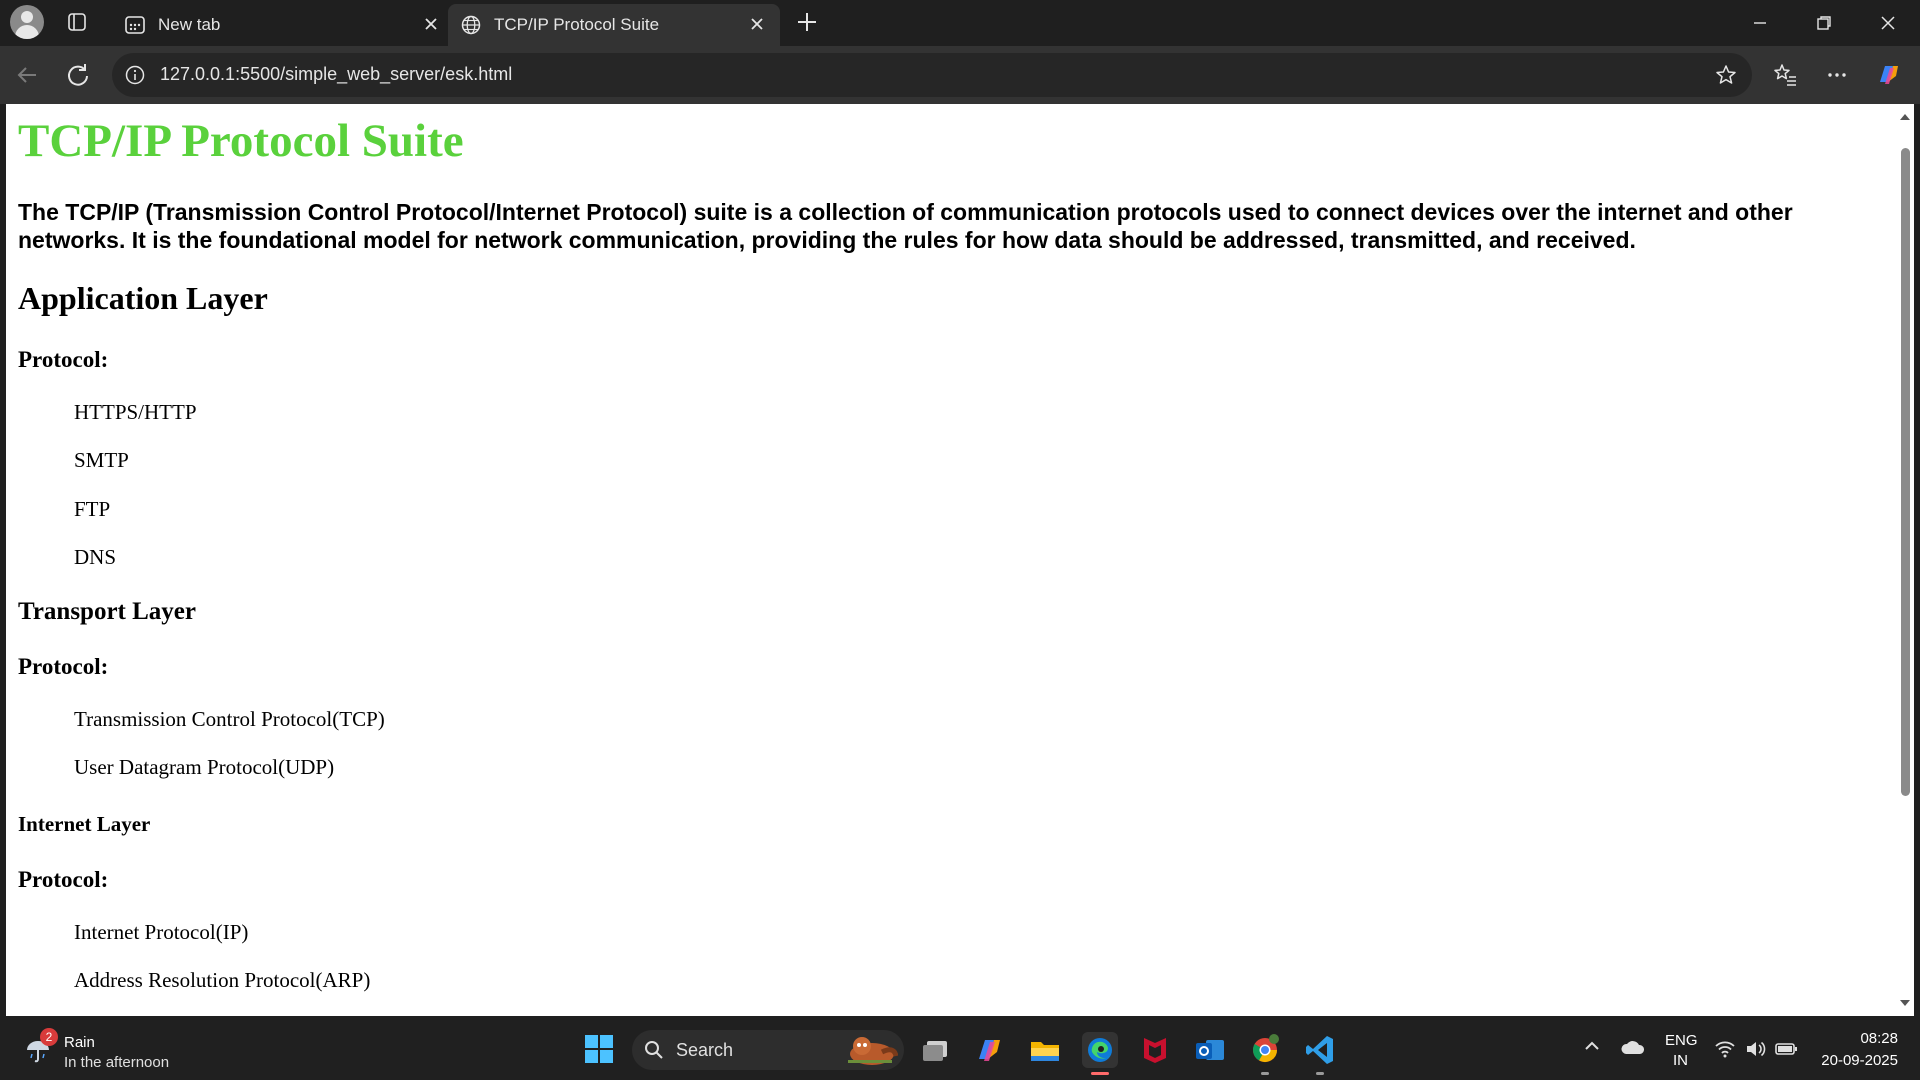 The height and width of the screenshot is (1080, 1920). What do you see at coordinates (1592, 1046) in the screenshot?
I see `chevron-up-icon` at bounding box center [1592, 1046].